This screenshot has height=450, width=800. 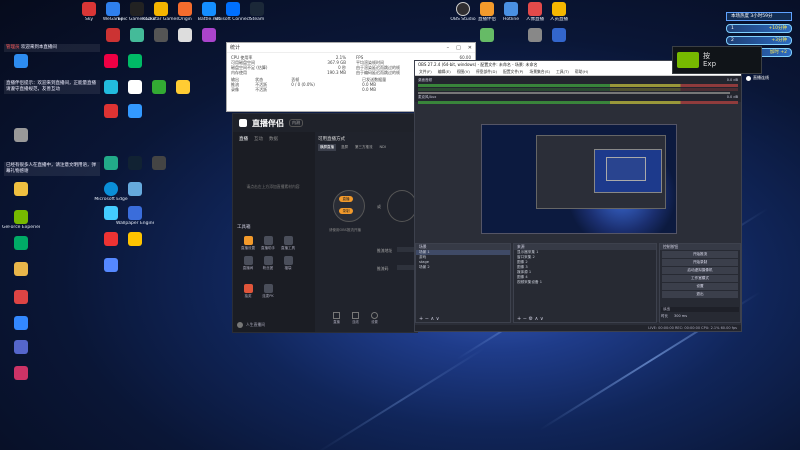 I want to click on live-pill: 直播, so click(x=346, y=199).